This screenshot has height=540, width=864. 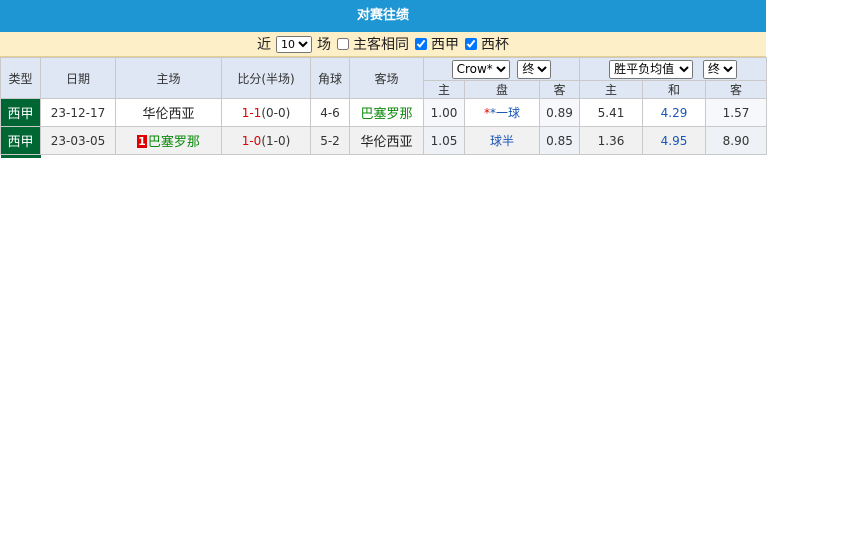 What do you see at coordinates (404, 156) in the screenshot?
I see `strip-filler` at bounding box center [404, 156].